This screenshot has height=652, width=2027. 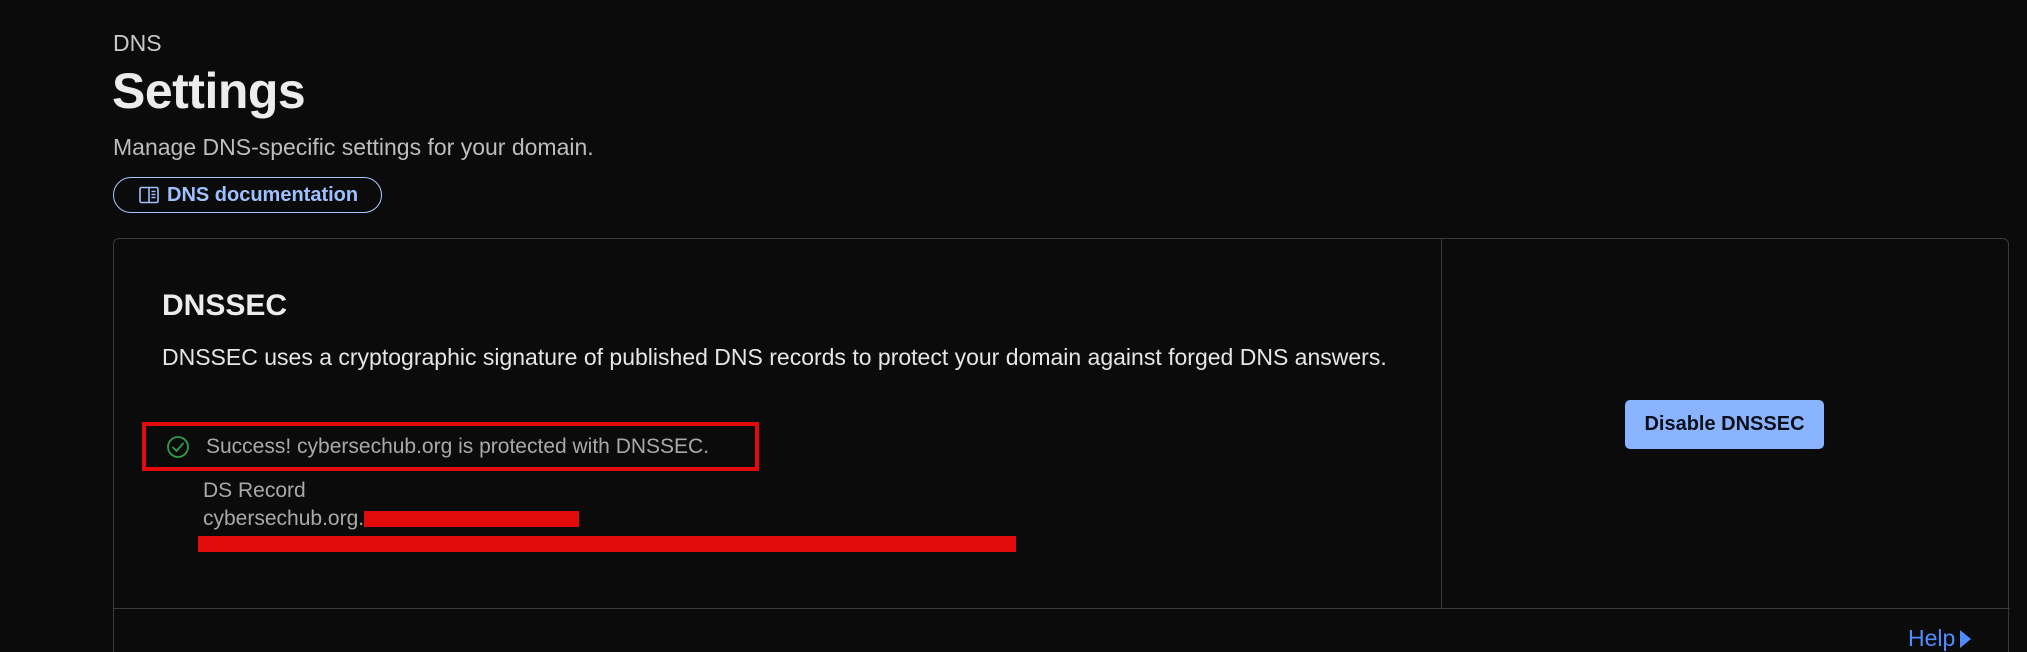 What do you see at coordinates (1724, 424) in the screenshot?
I see `disable-dnssec-button: Disable DNSSEC` at bounding box center [1724, 424].